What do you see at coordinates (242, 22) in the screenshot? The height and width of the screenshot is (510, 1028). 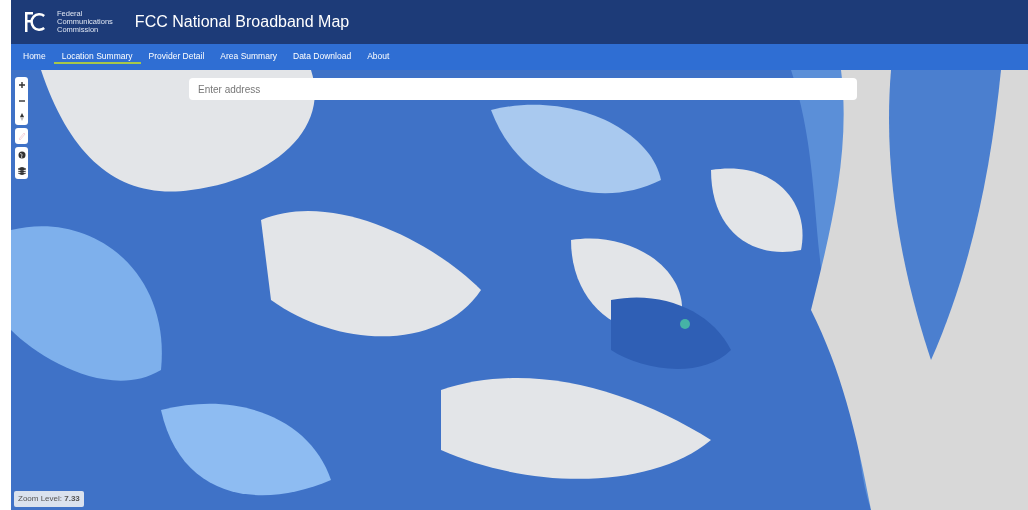 I see `site-title: FCC National Broadband Map` at bounding box center [242, 22].